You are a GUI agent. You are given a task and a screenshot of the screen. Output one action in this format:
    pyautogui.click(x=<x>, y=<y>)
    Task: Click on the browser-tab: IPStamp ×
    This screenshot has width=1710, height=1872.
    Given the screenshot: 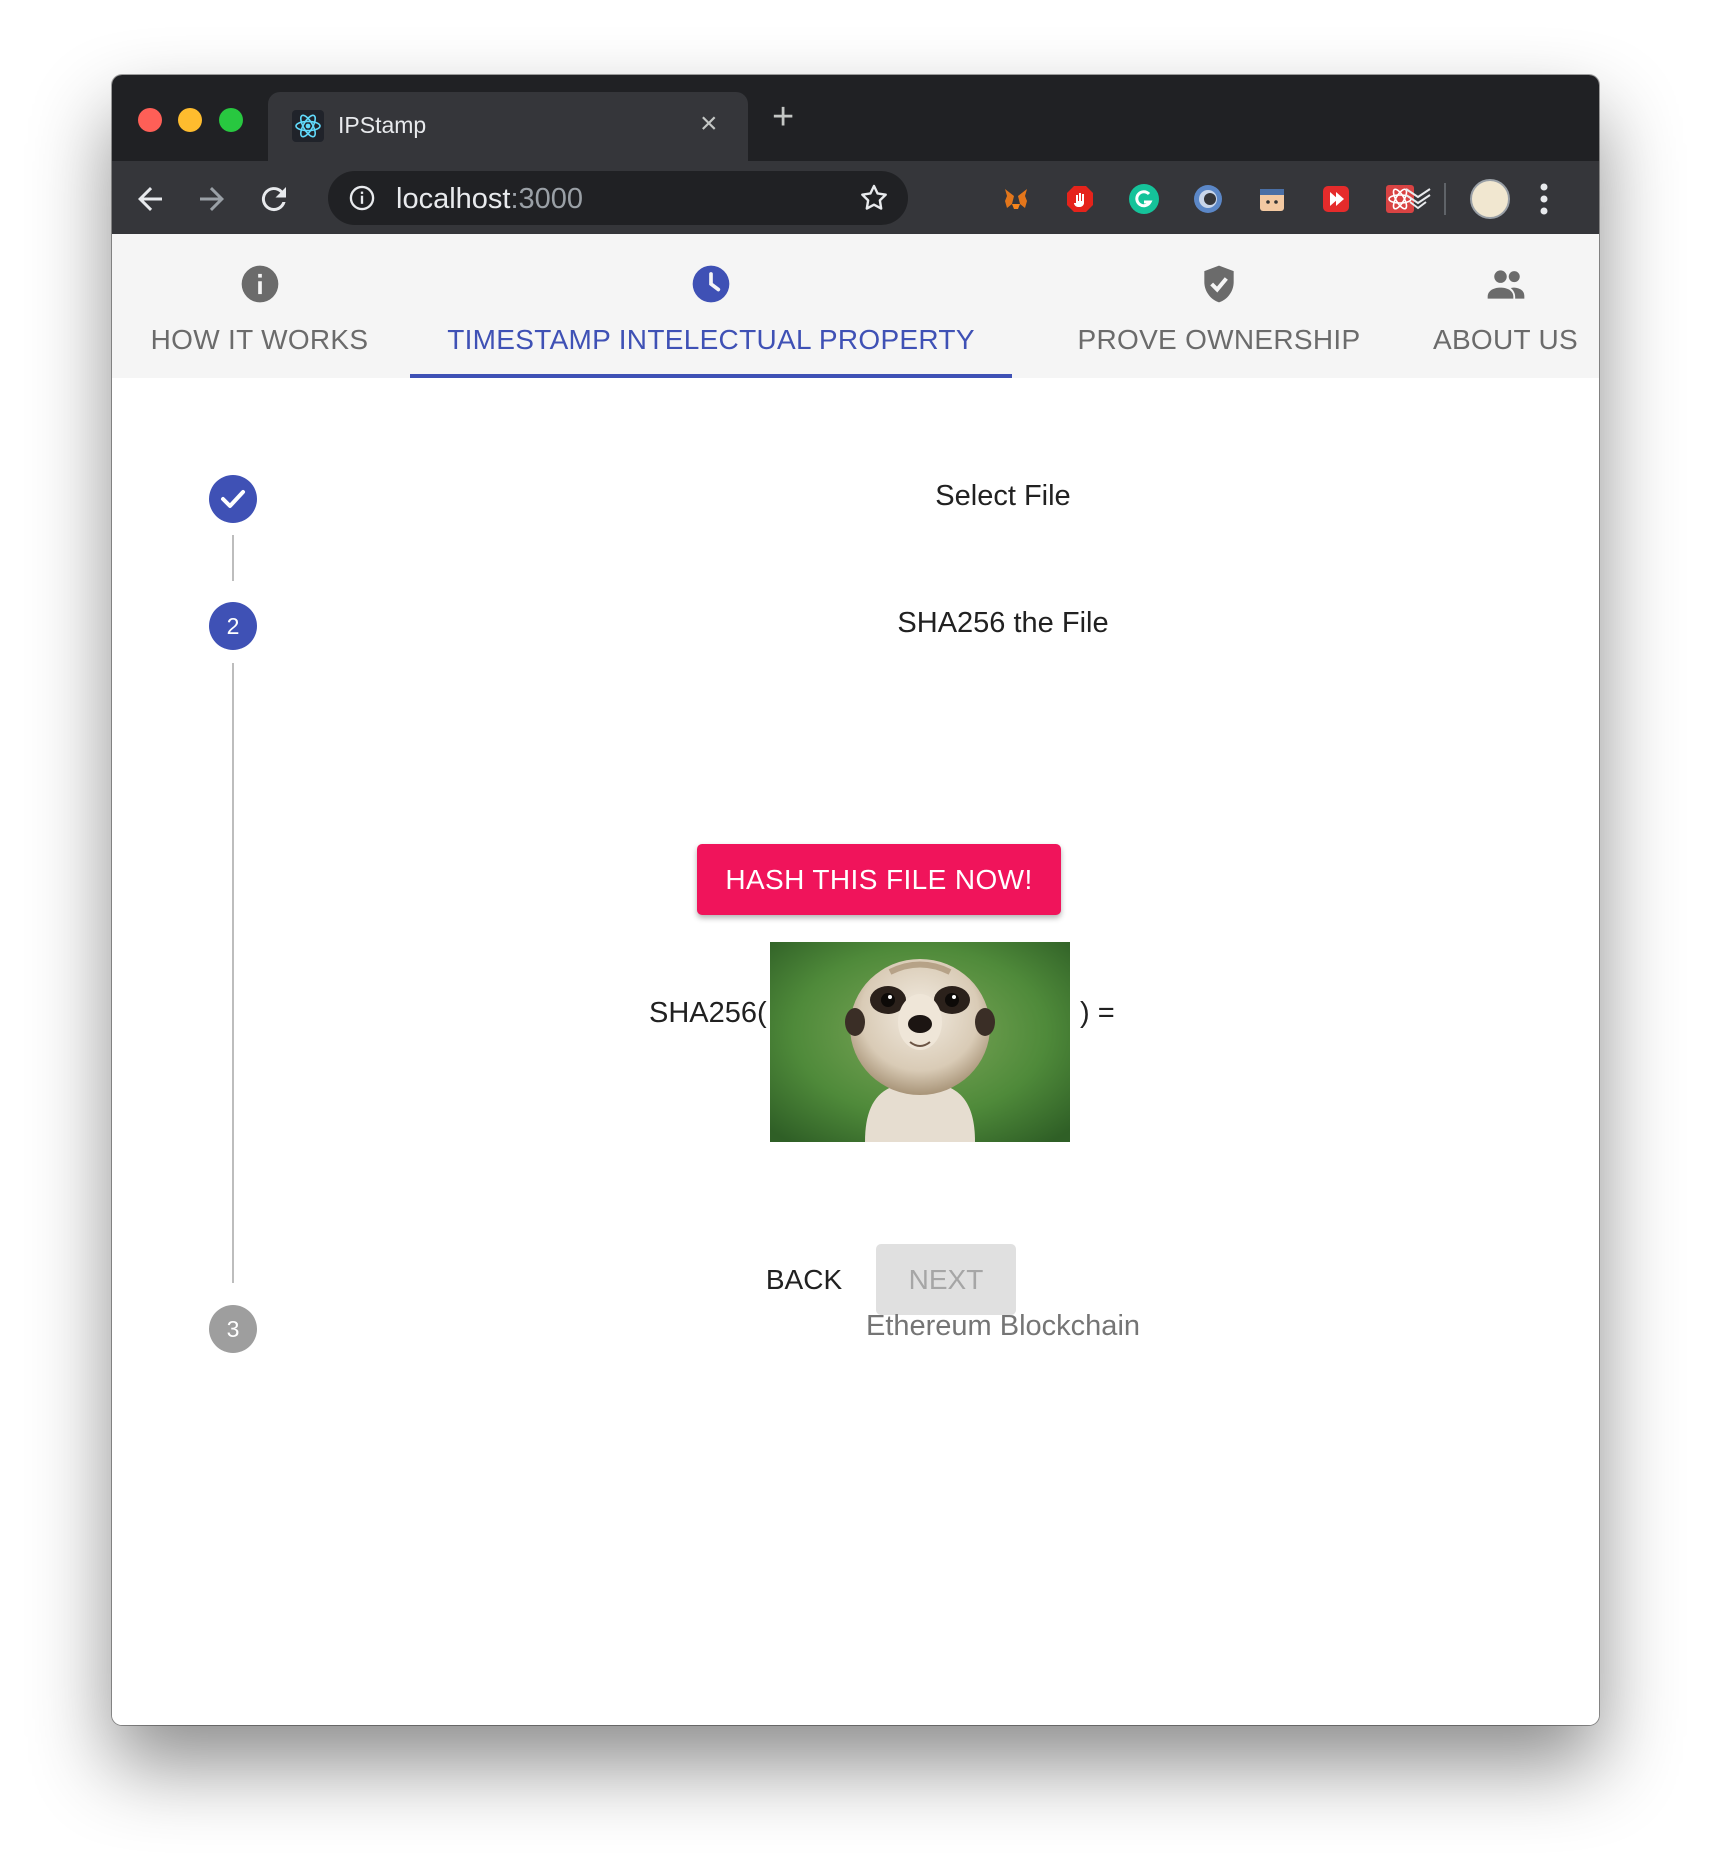 What is the action you would take?
    pyautogui.click(x=508, y=126)
    